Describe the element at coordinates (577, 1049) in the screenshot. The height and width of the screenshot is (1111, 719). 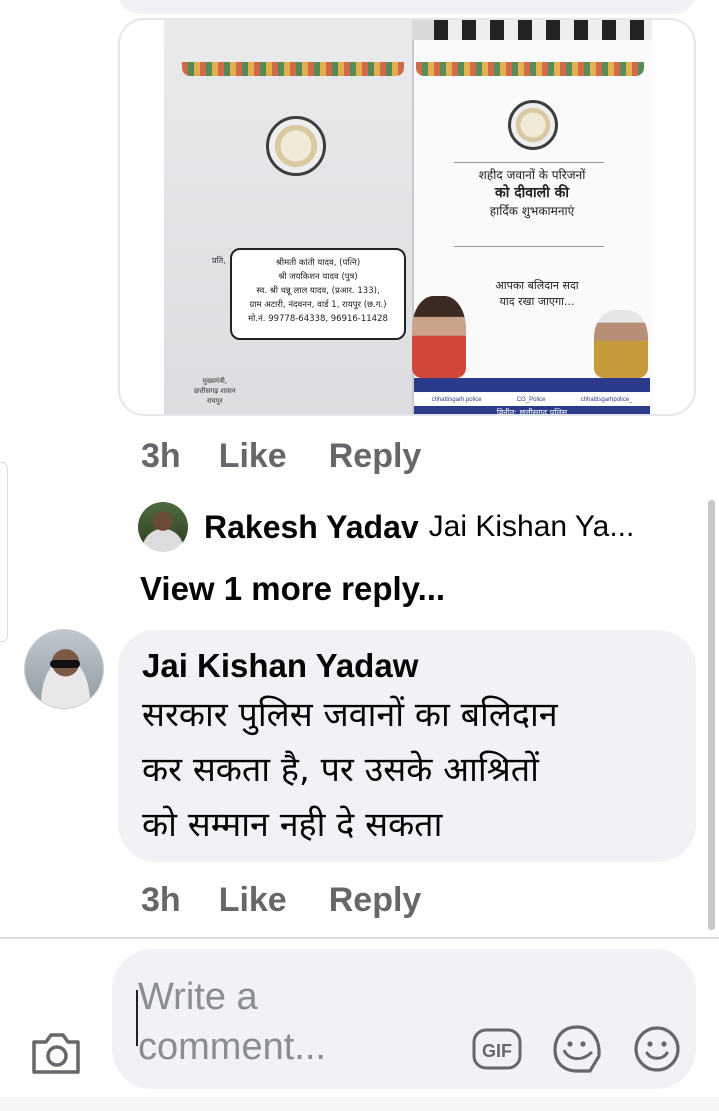
I see `sticker-icon` at that location.